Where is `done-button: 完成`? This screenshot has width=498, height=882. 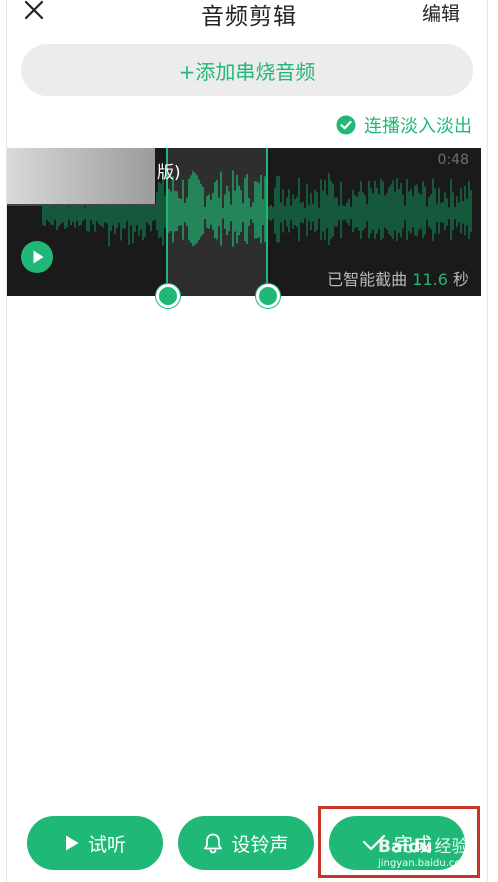
done-button: 完成 is located at coordinates (397, 843).